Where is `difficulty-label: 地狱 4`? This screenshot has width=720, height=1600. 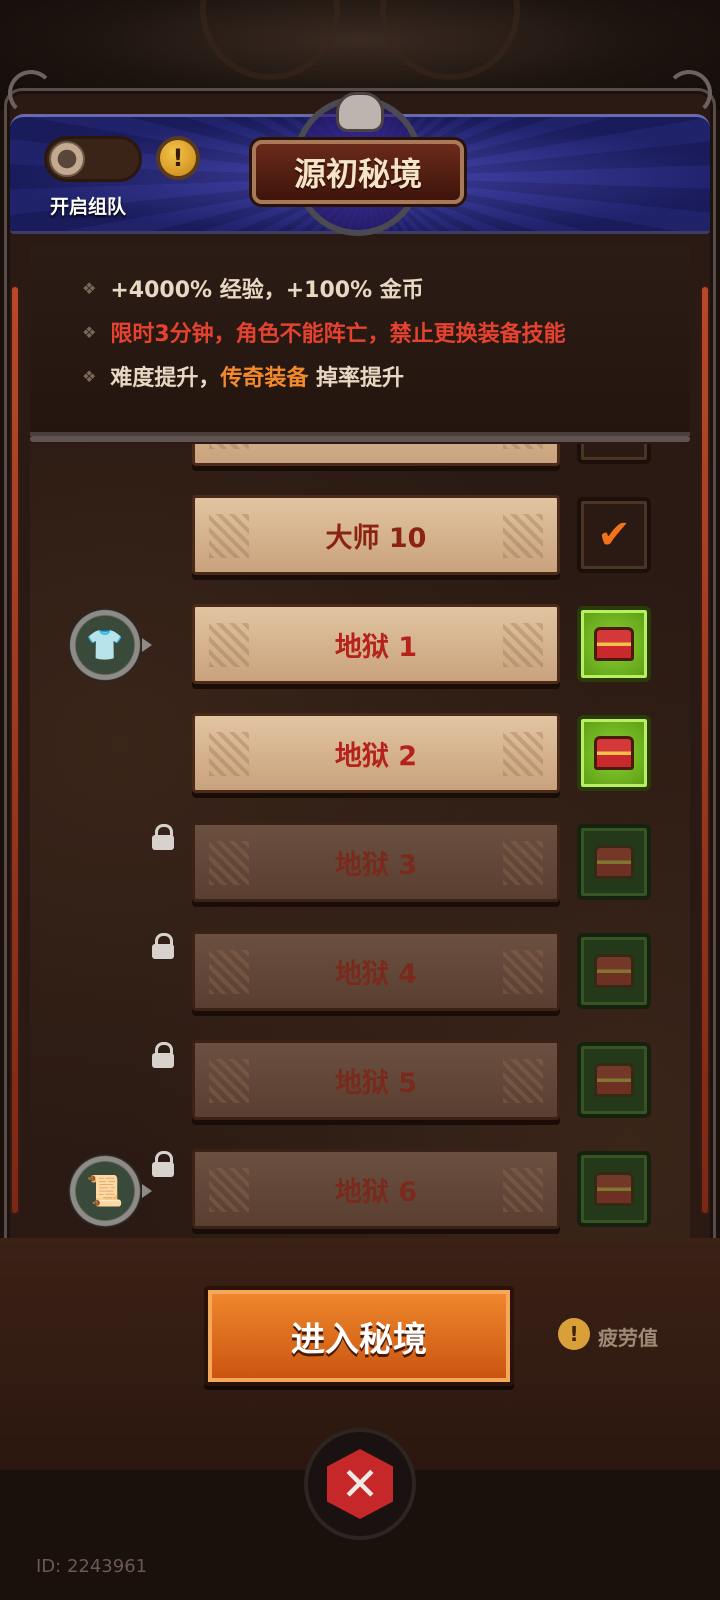
difficulty-label: 地狱 4 is located at coordinates (376, 974).